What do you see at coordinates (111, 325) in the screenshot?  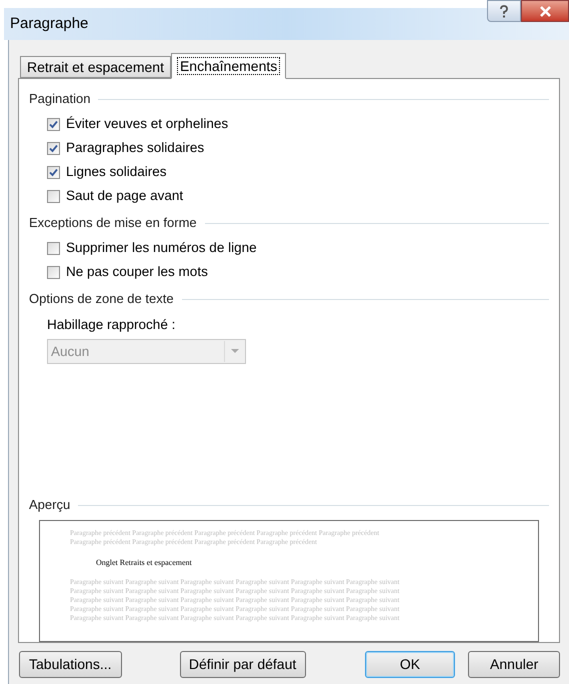 I see `field-label: Habillage rapproché :` at bounding box center [111, 325].